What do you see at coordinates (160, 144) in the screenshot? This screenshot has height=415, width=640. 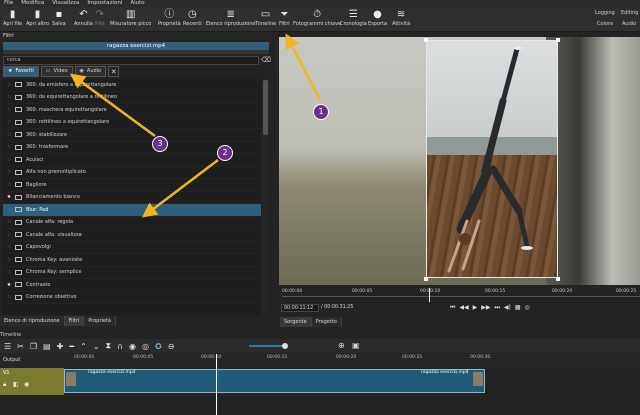 I see `annotation-badge: 3` at bounding box center [160, 144].